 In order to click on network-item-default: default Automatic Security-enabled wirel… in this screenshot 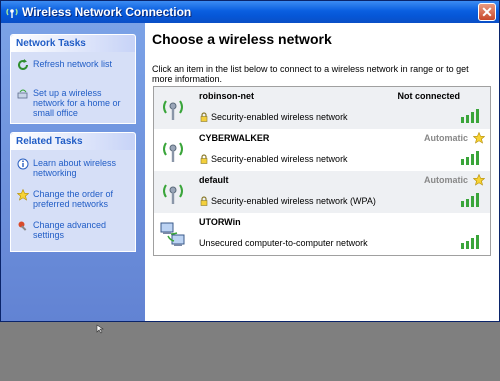, I will do `click(322, 192)`.